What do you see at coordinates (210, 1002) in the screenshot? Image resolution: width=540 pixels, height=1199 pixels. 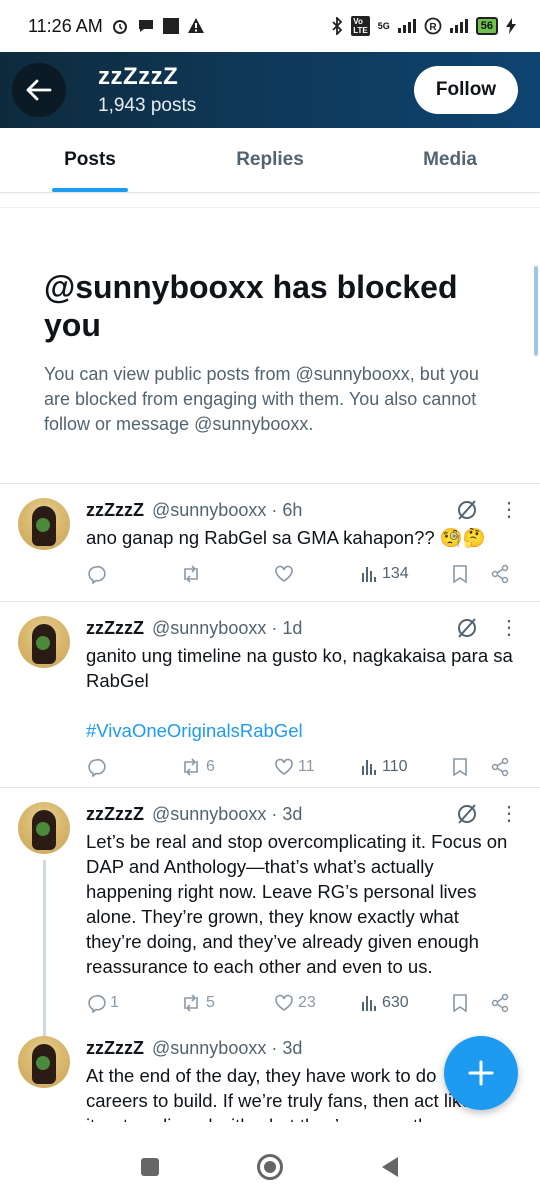 I see `repost-count: 5` at bounding box center [210, 1002].